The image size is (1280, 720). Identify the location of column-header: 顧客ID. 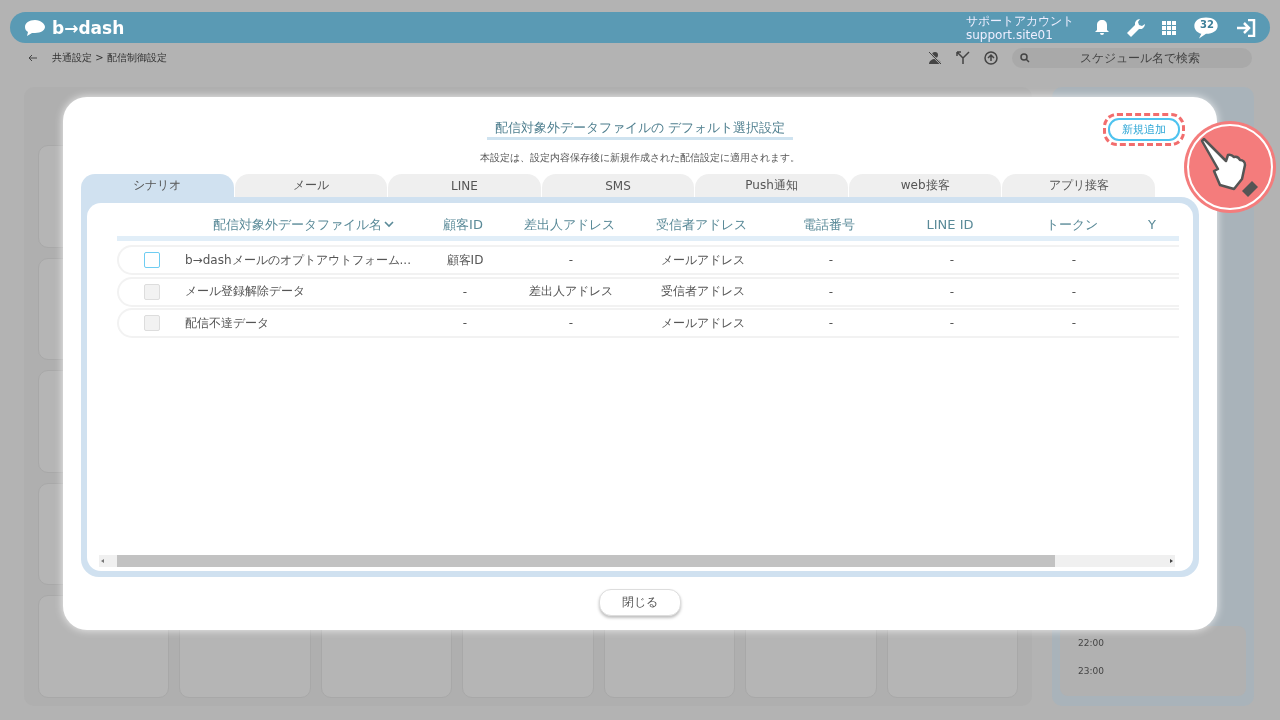
(463, 224).